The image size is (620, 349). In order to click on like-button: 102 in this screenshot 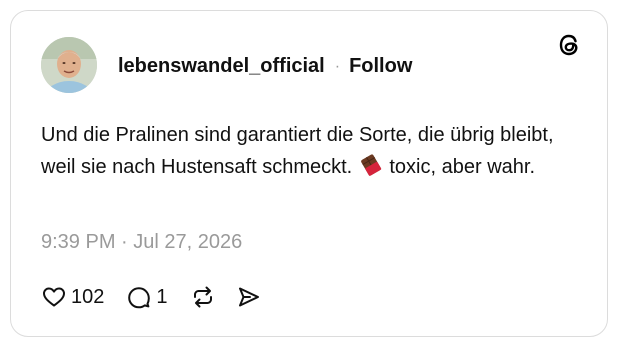, I will do `click(72, 297)`.